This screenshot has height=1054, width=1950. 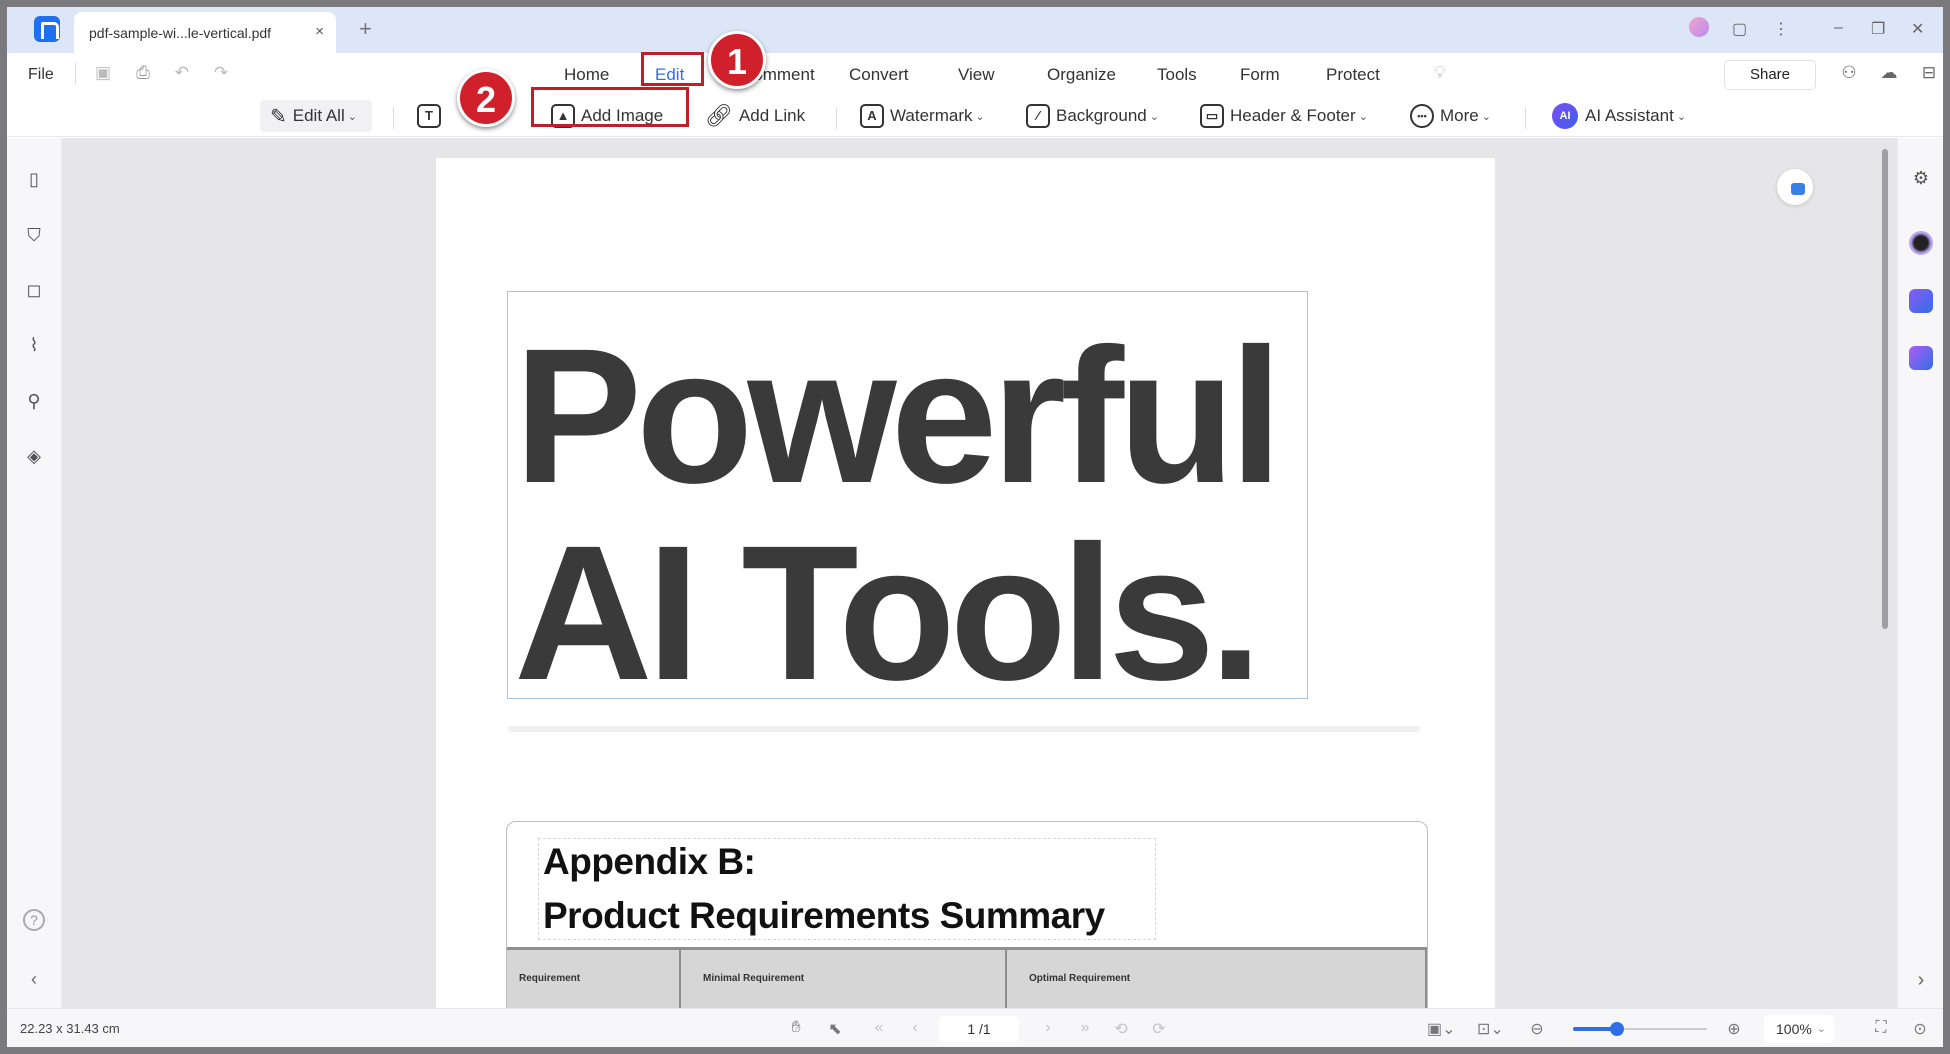 I want to click on ai-assistant-label: AI Assistant, so click(x=1629, y=115).